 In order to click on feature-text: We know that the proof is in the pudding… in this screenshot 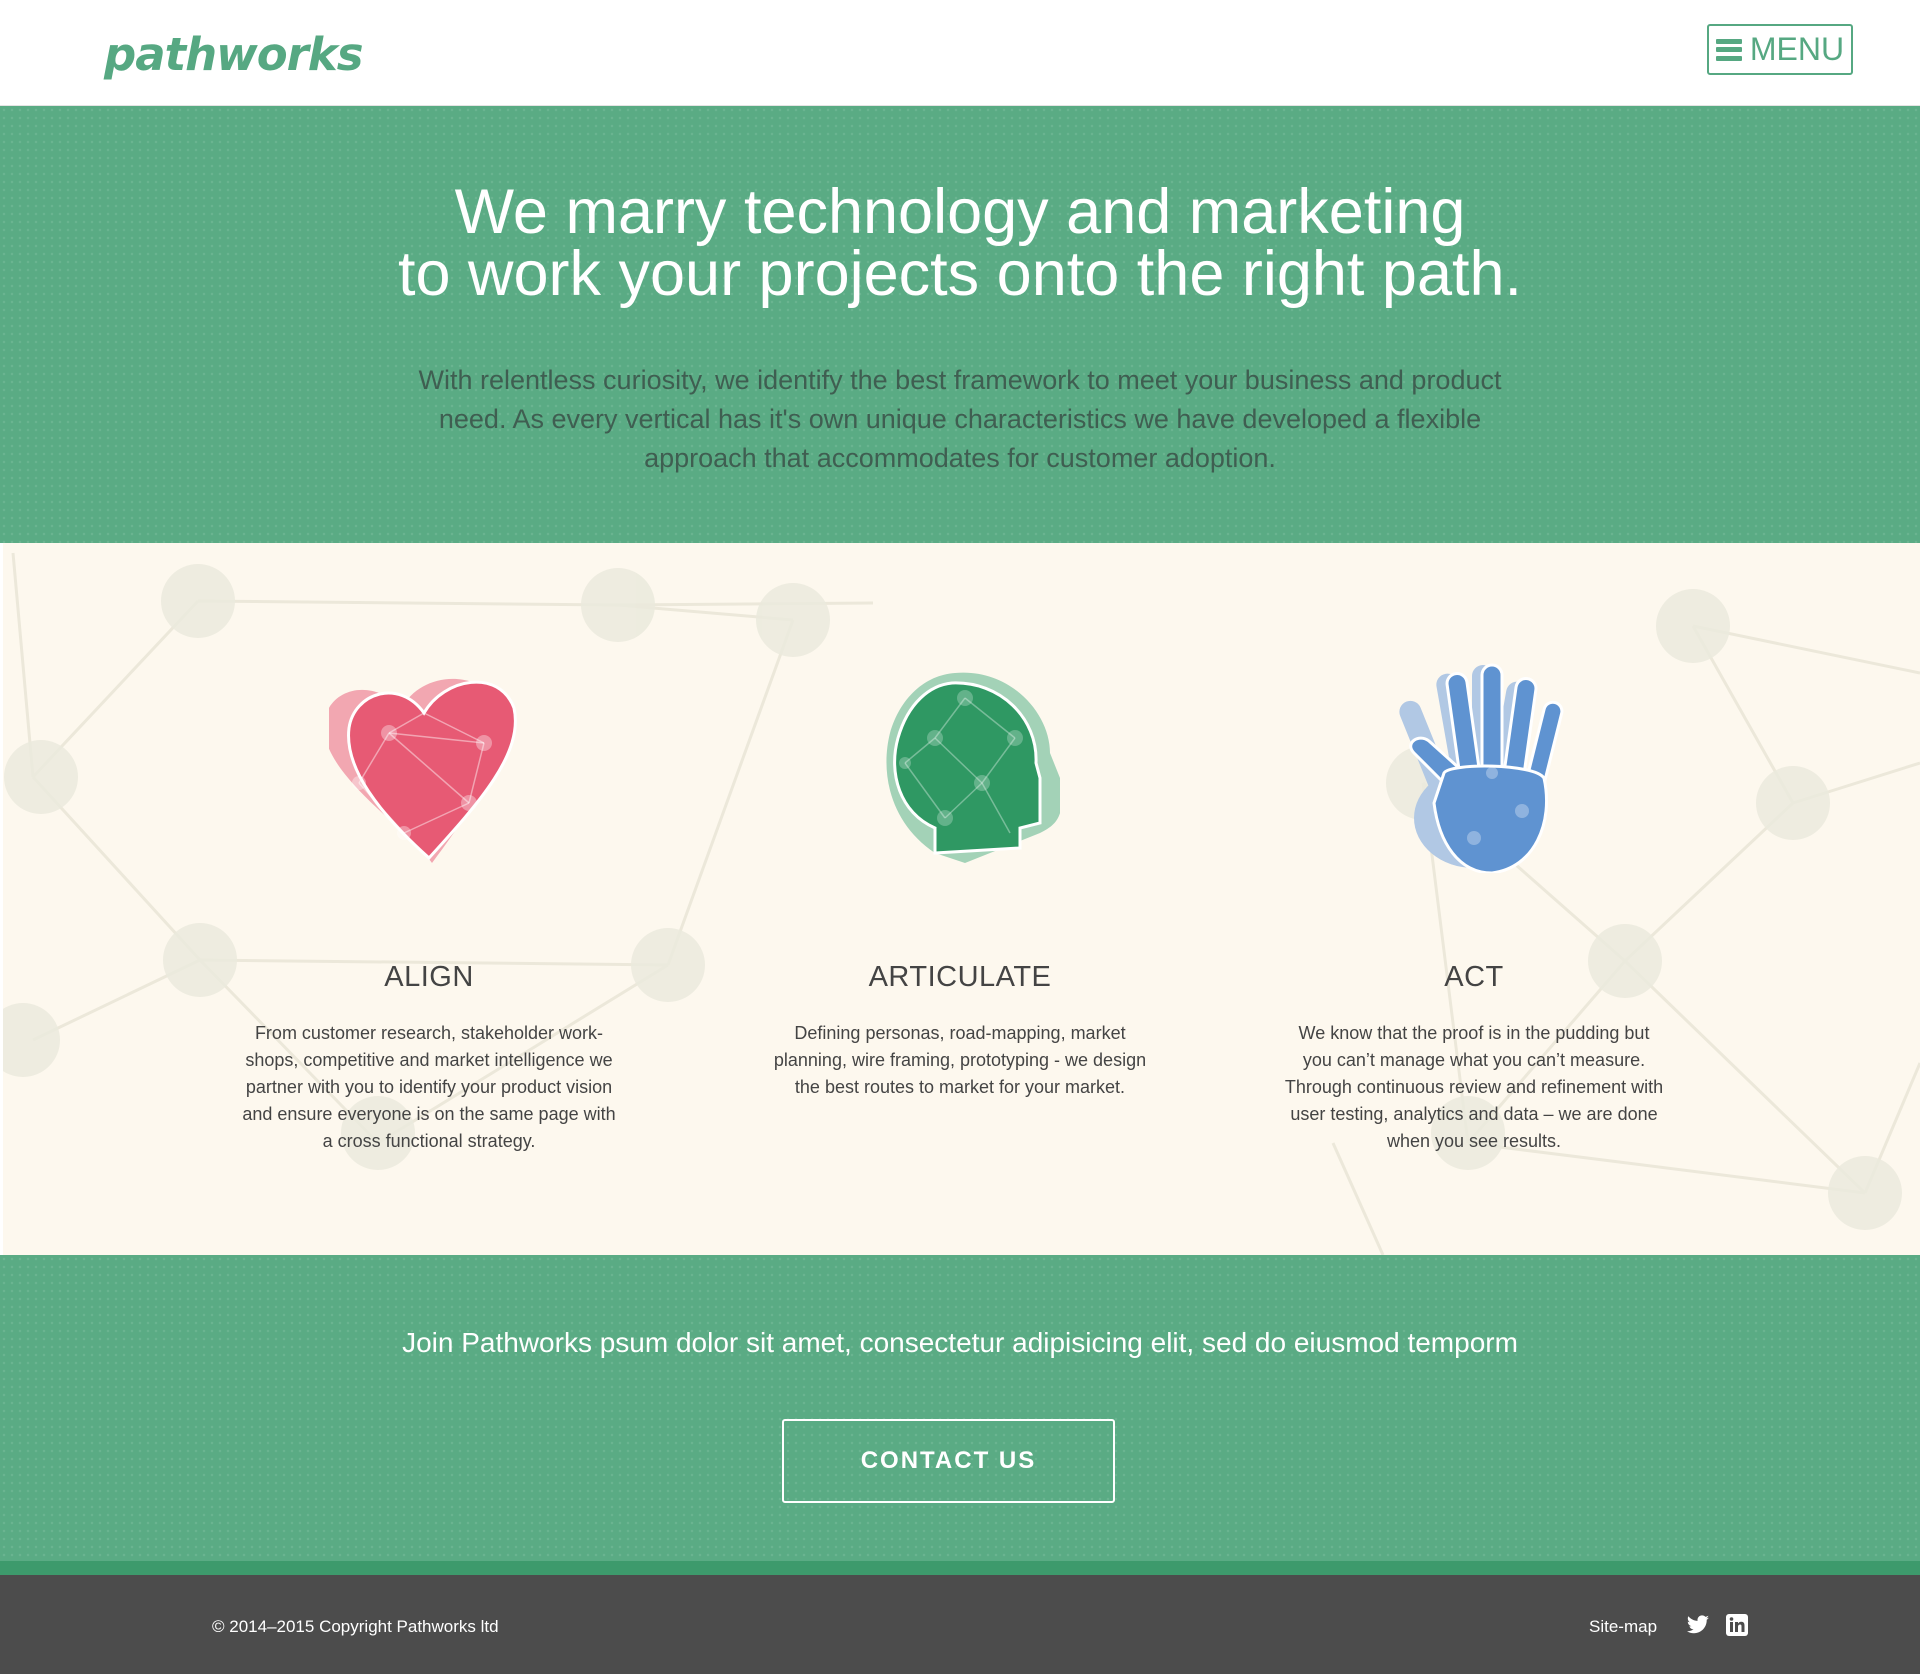, I will do `click(1474, 1087)`.